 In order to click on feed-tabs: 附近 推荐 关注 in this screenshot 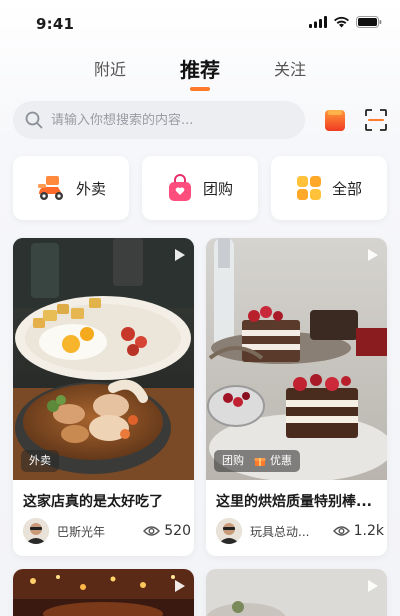, I will do `click(200, 76)`.